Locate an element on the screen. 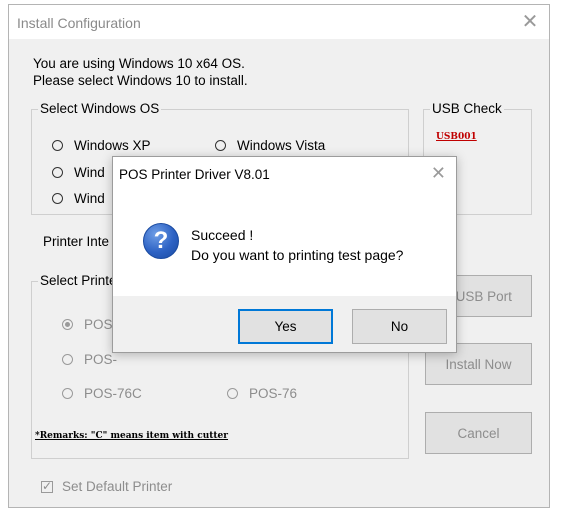  cancel-button: Cancel is located at coordinates (478, 433).